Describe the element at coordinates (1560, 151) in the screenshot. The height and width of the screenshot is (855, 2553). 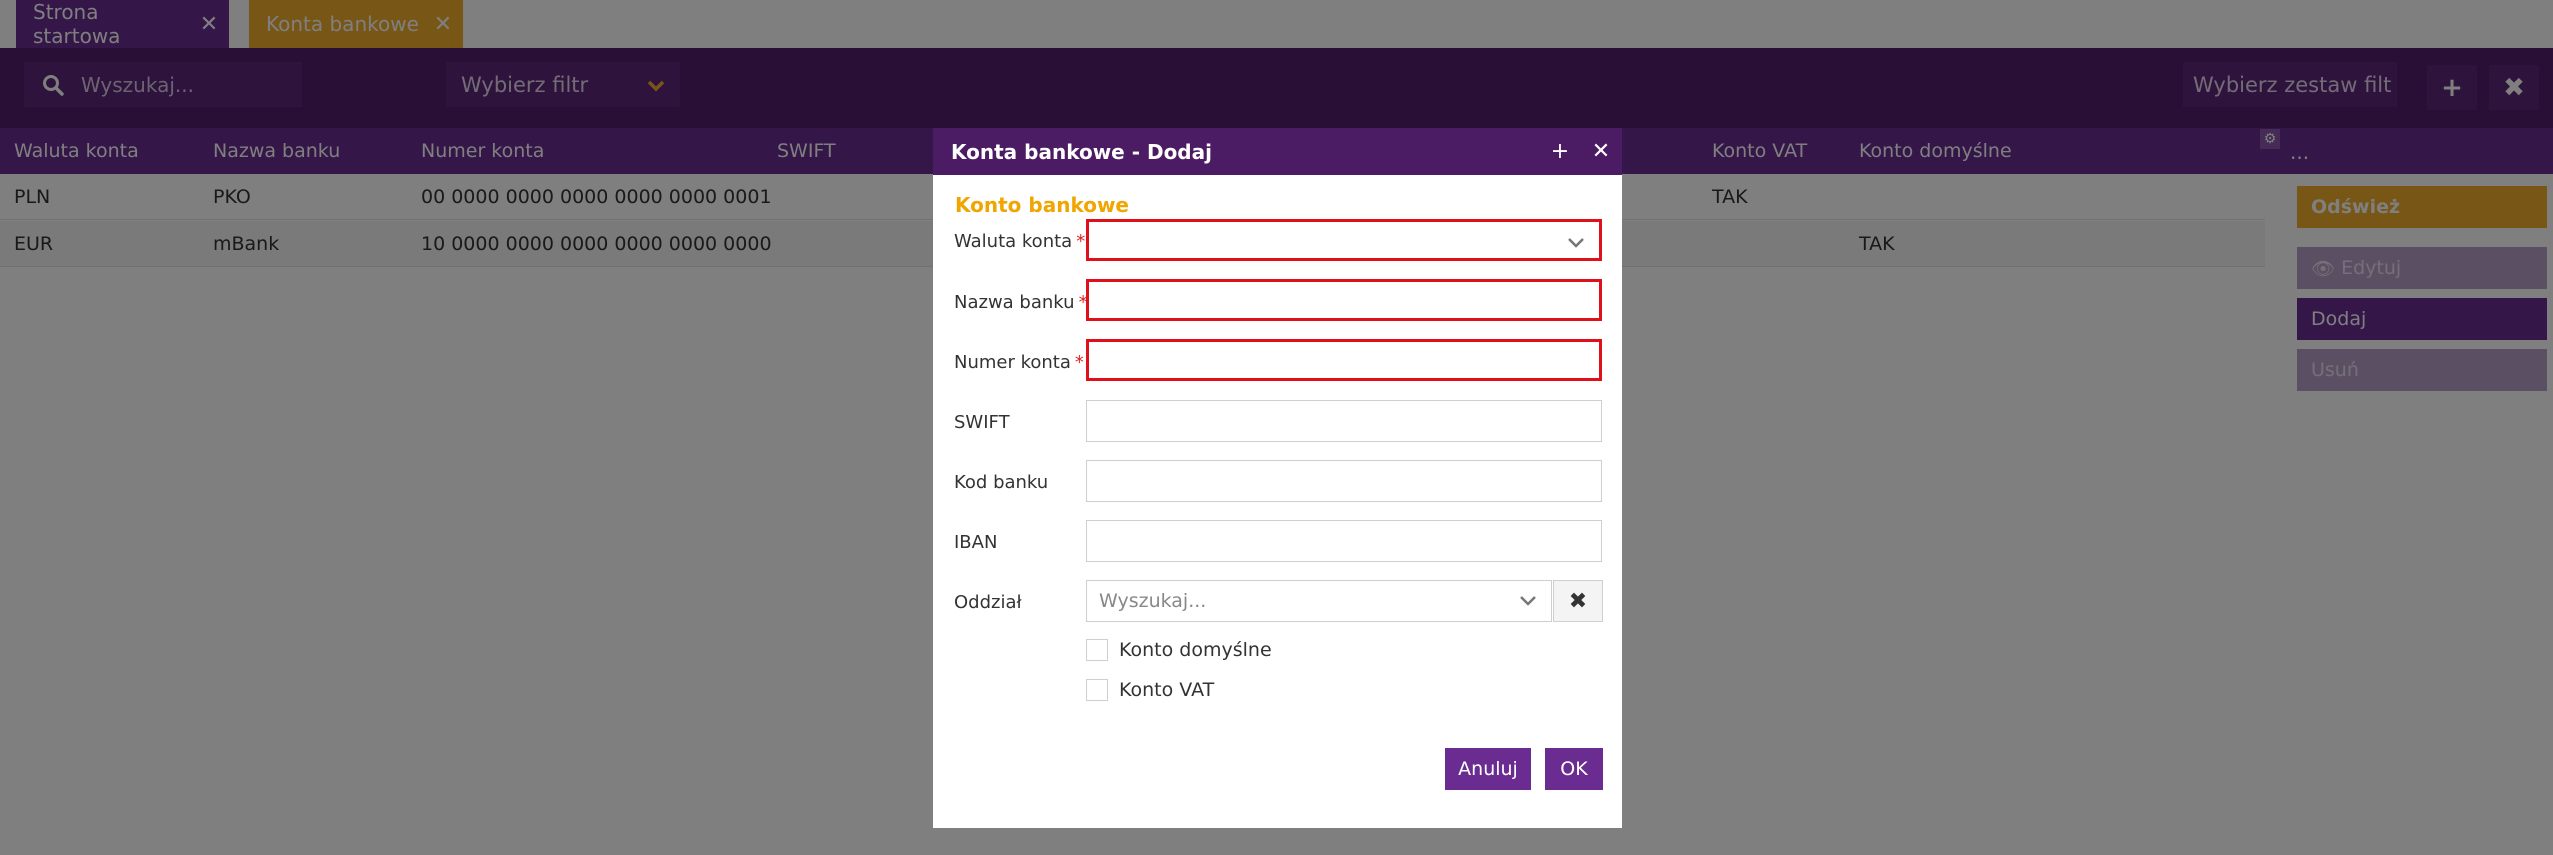
I see `maximize-icon: +` at that location.